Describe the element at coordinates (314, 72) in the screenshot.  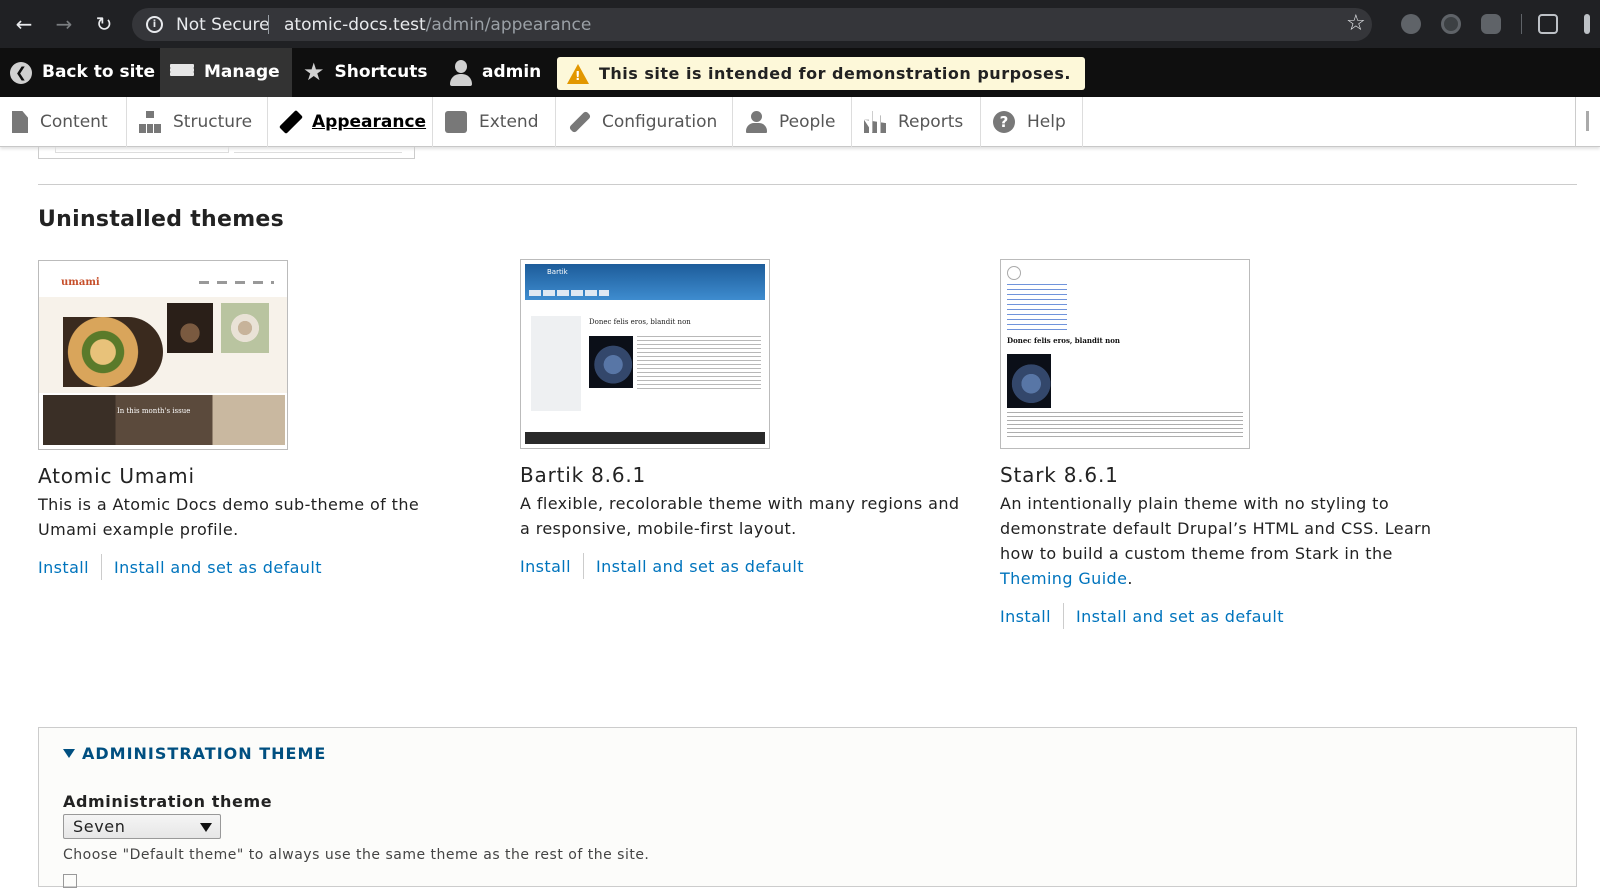
I see `star-icon: ★` at that location.